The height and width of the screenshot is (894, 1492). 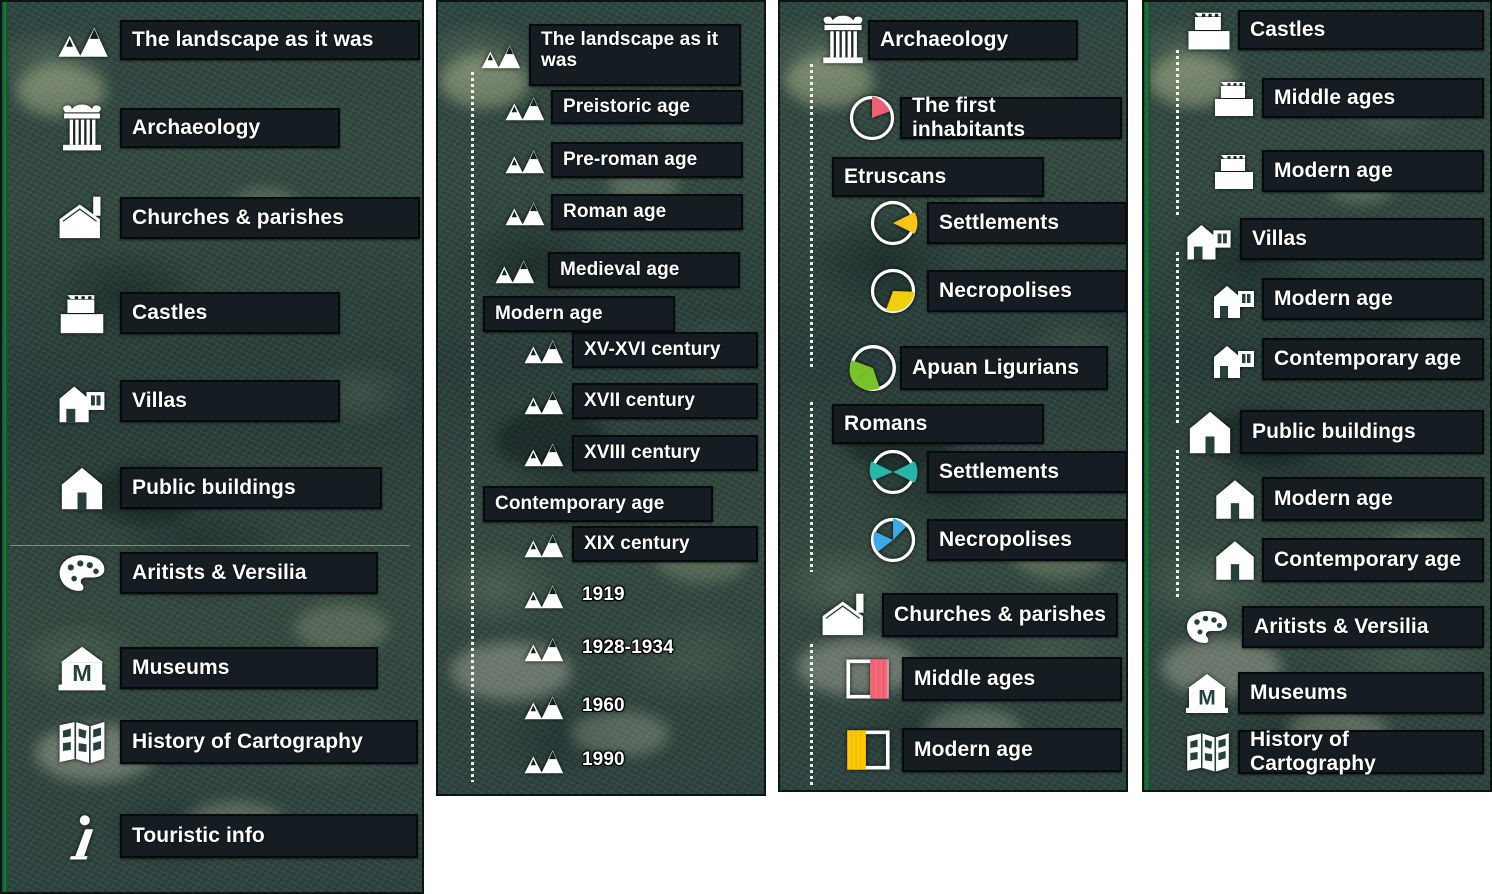 I want to click on pie-blue-icon, so click(x=893, y=540).